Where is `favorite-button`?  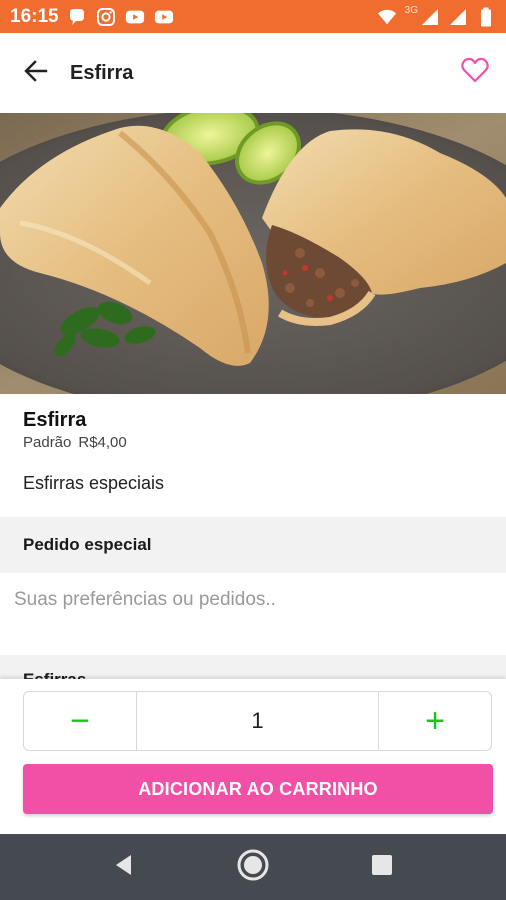
favorite-button is located at coordinates (475, 72).